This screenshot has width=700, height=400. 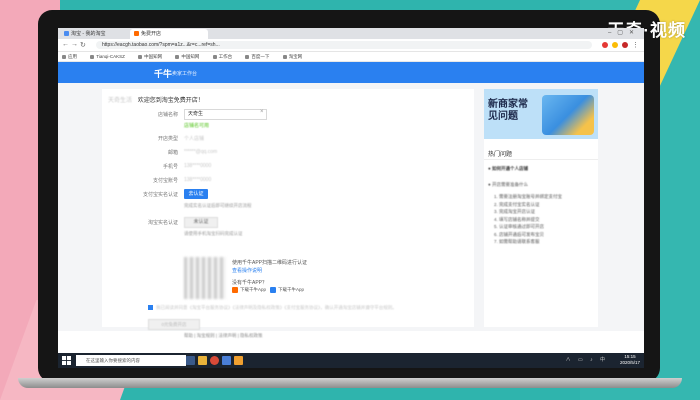 I want to click on phone-label: 手机号, so click(x=170, y=167).